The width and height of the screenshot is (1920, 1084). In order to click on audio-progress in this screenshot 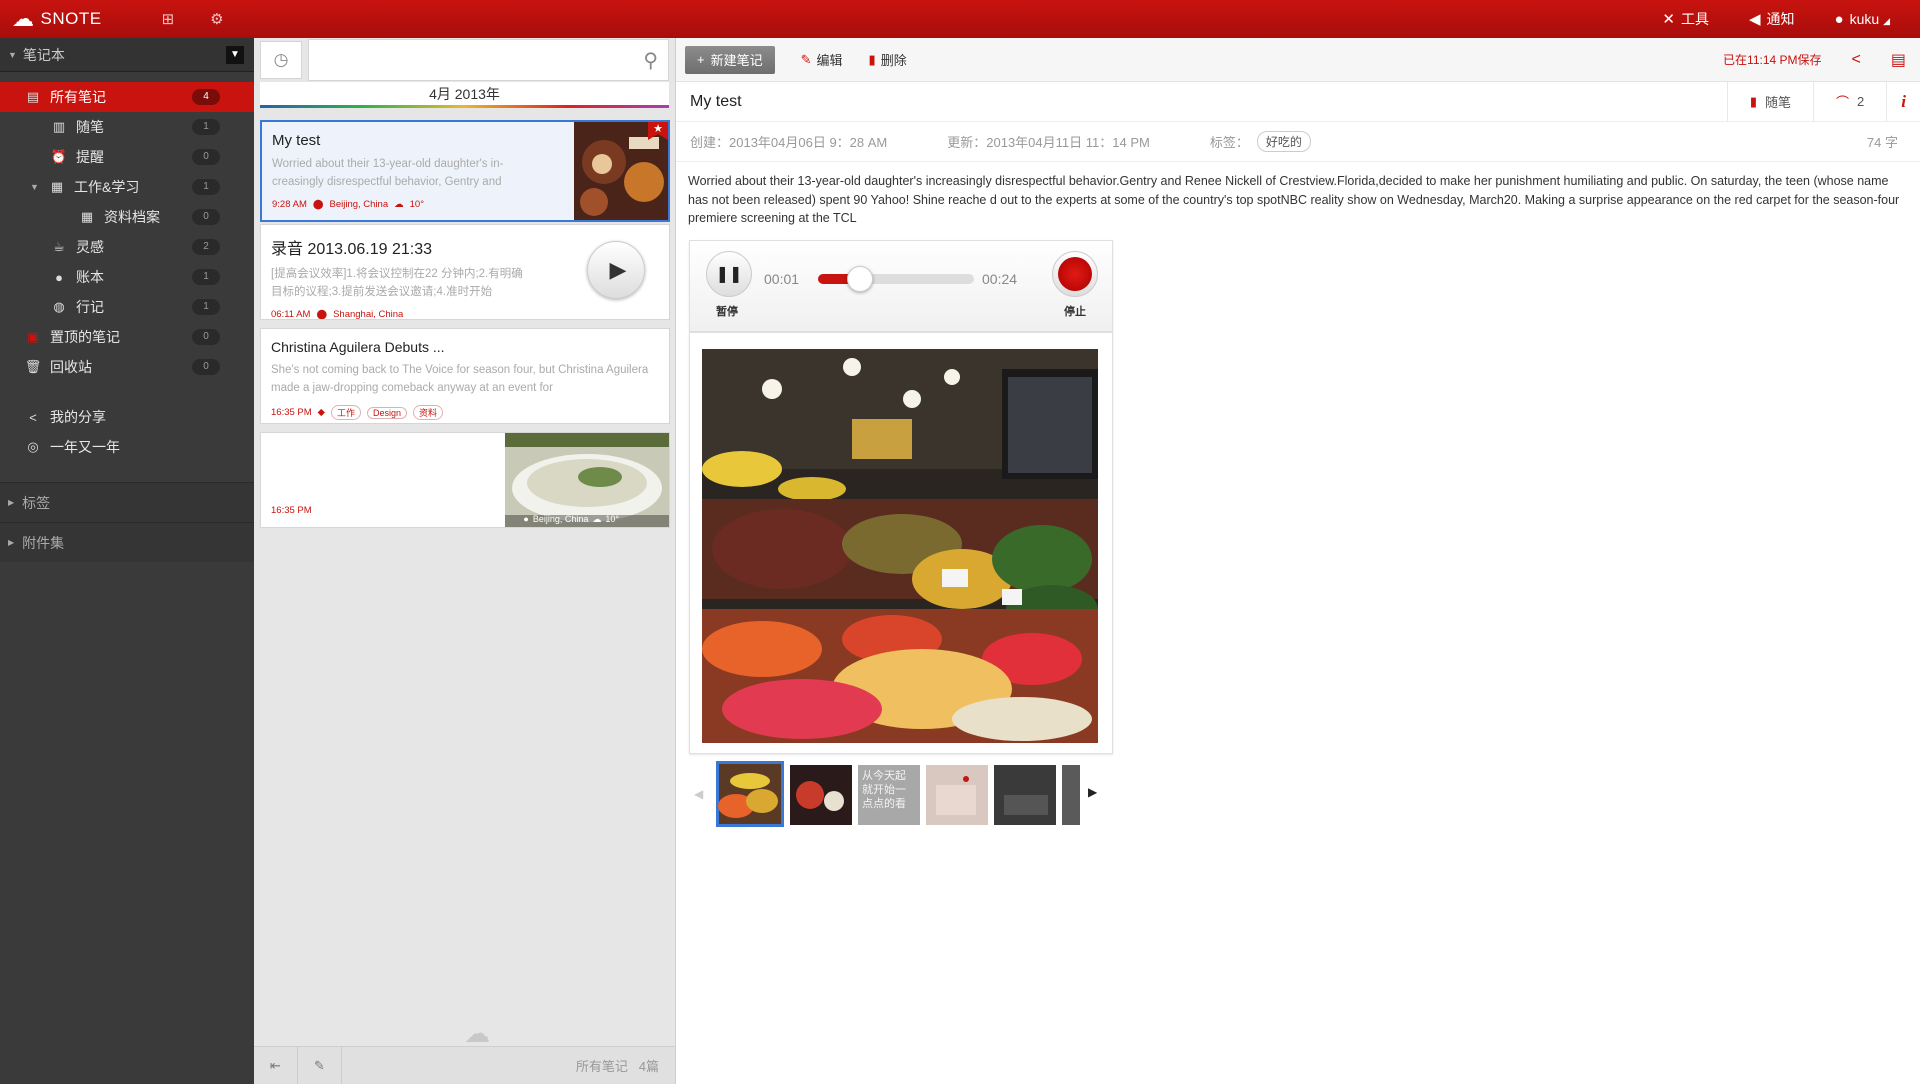, I will do `click(896, 279)`.